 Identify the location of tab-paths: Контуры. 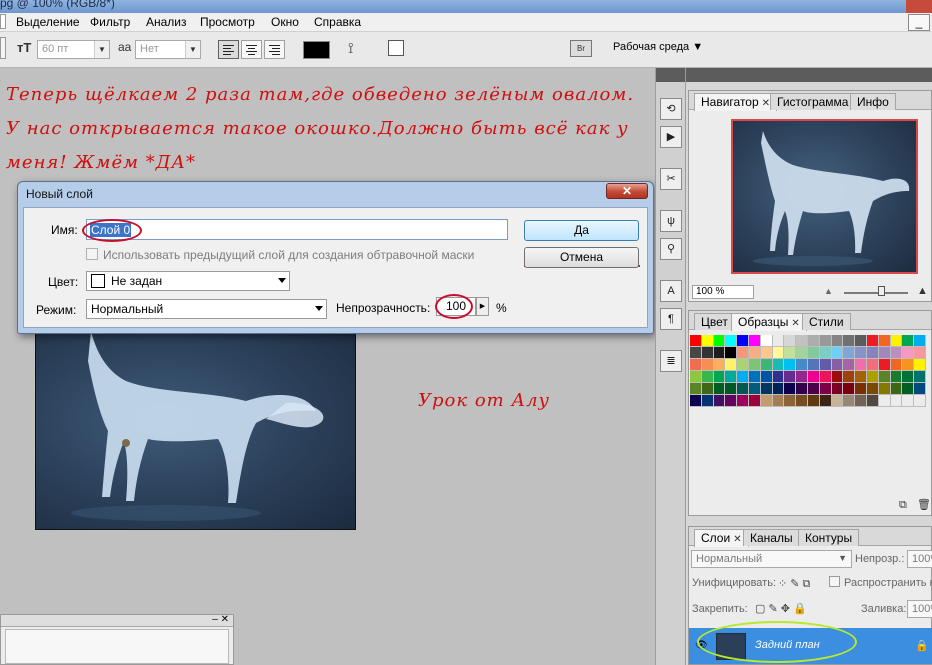
(829, 537).